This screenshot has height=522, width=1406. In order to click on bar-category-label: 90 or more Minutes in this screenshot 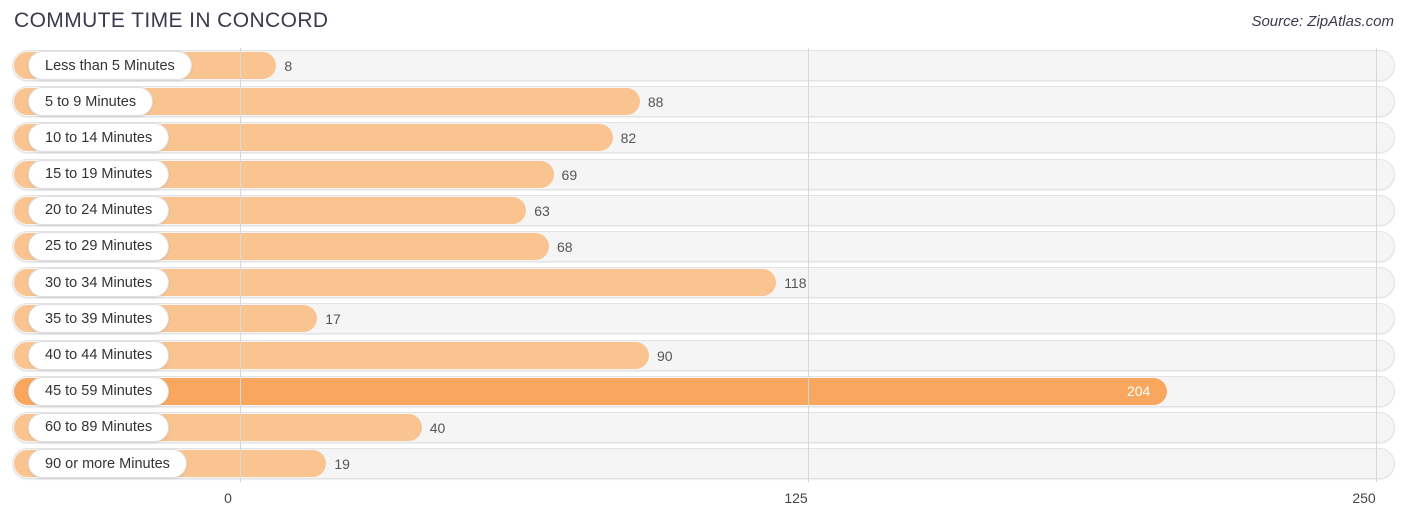, I will do `click(107, 463)`.